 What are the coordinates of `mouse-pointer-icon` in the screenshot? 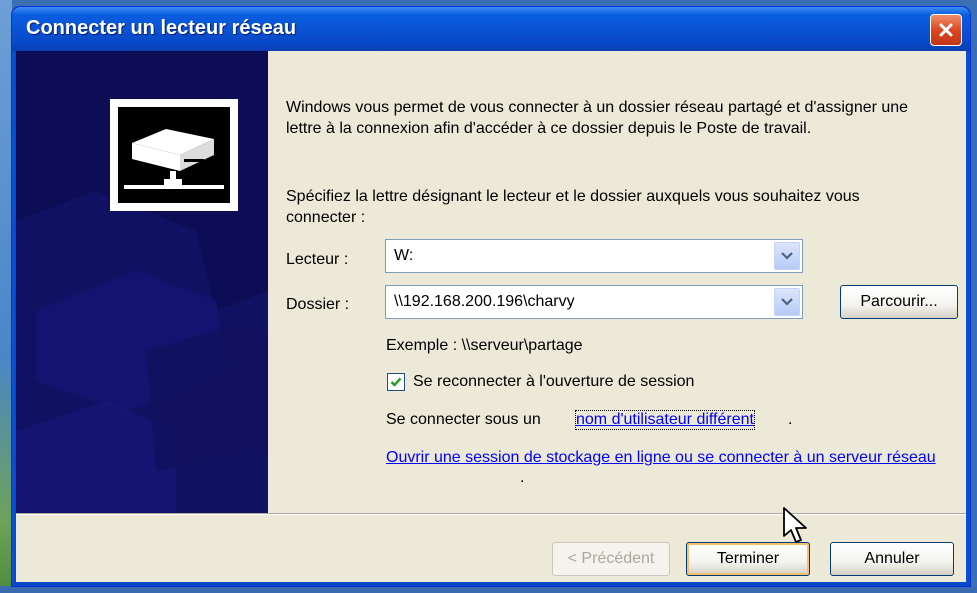 It's located at (795, 525).